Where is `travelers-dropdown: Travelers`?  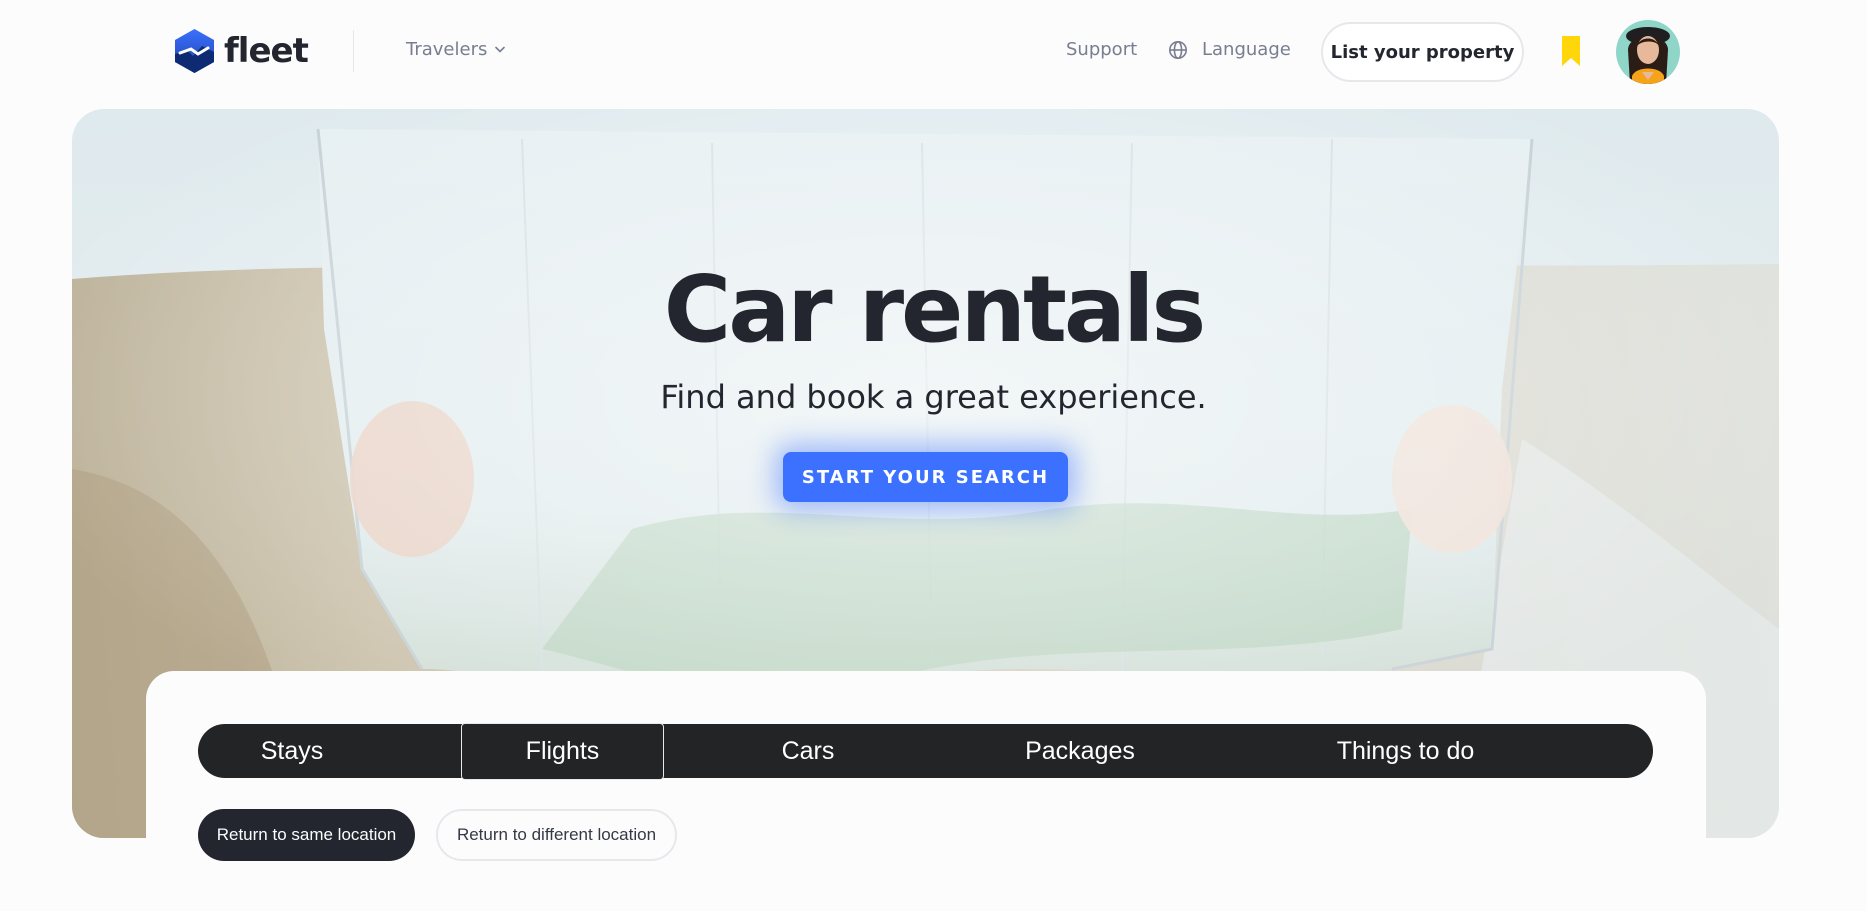 travelers-dropdown: Travelers is located at coordinates (456, 49).